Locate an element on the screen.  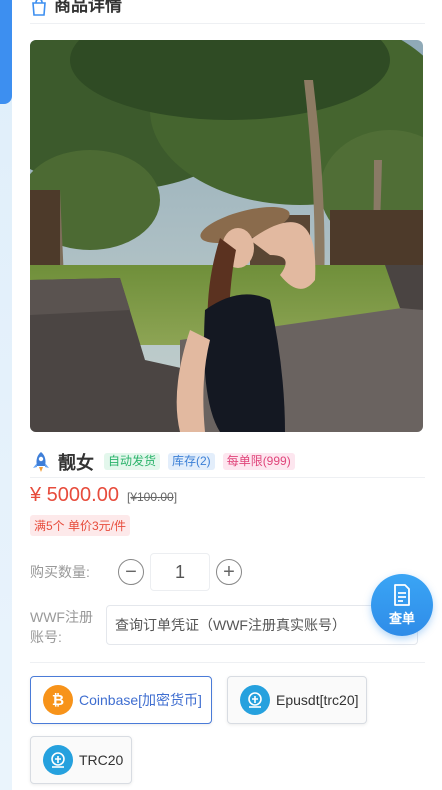
bitcoin-icon: ₿ is located at coordinates (58, 700).